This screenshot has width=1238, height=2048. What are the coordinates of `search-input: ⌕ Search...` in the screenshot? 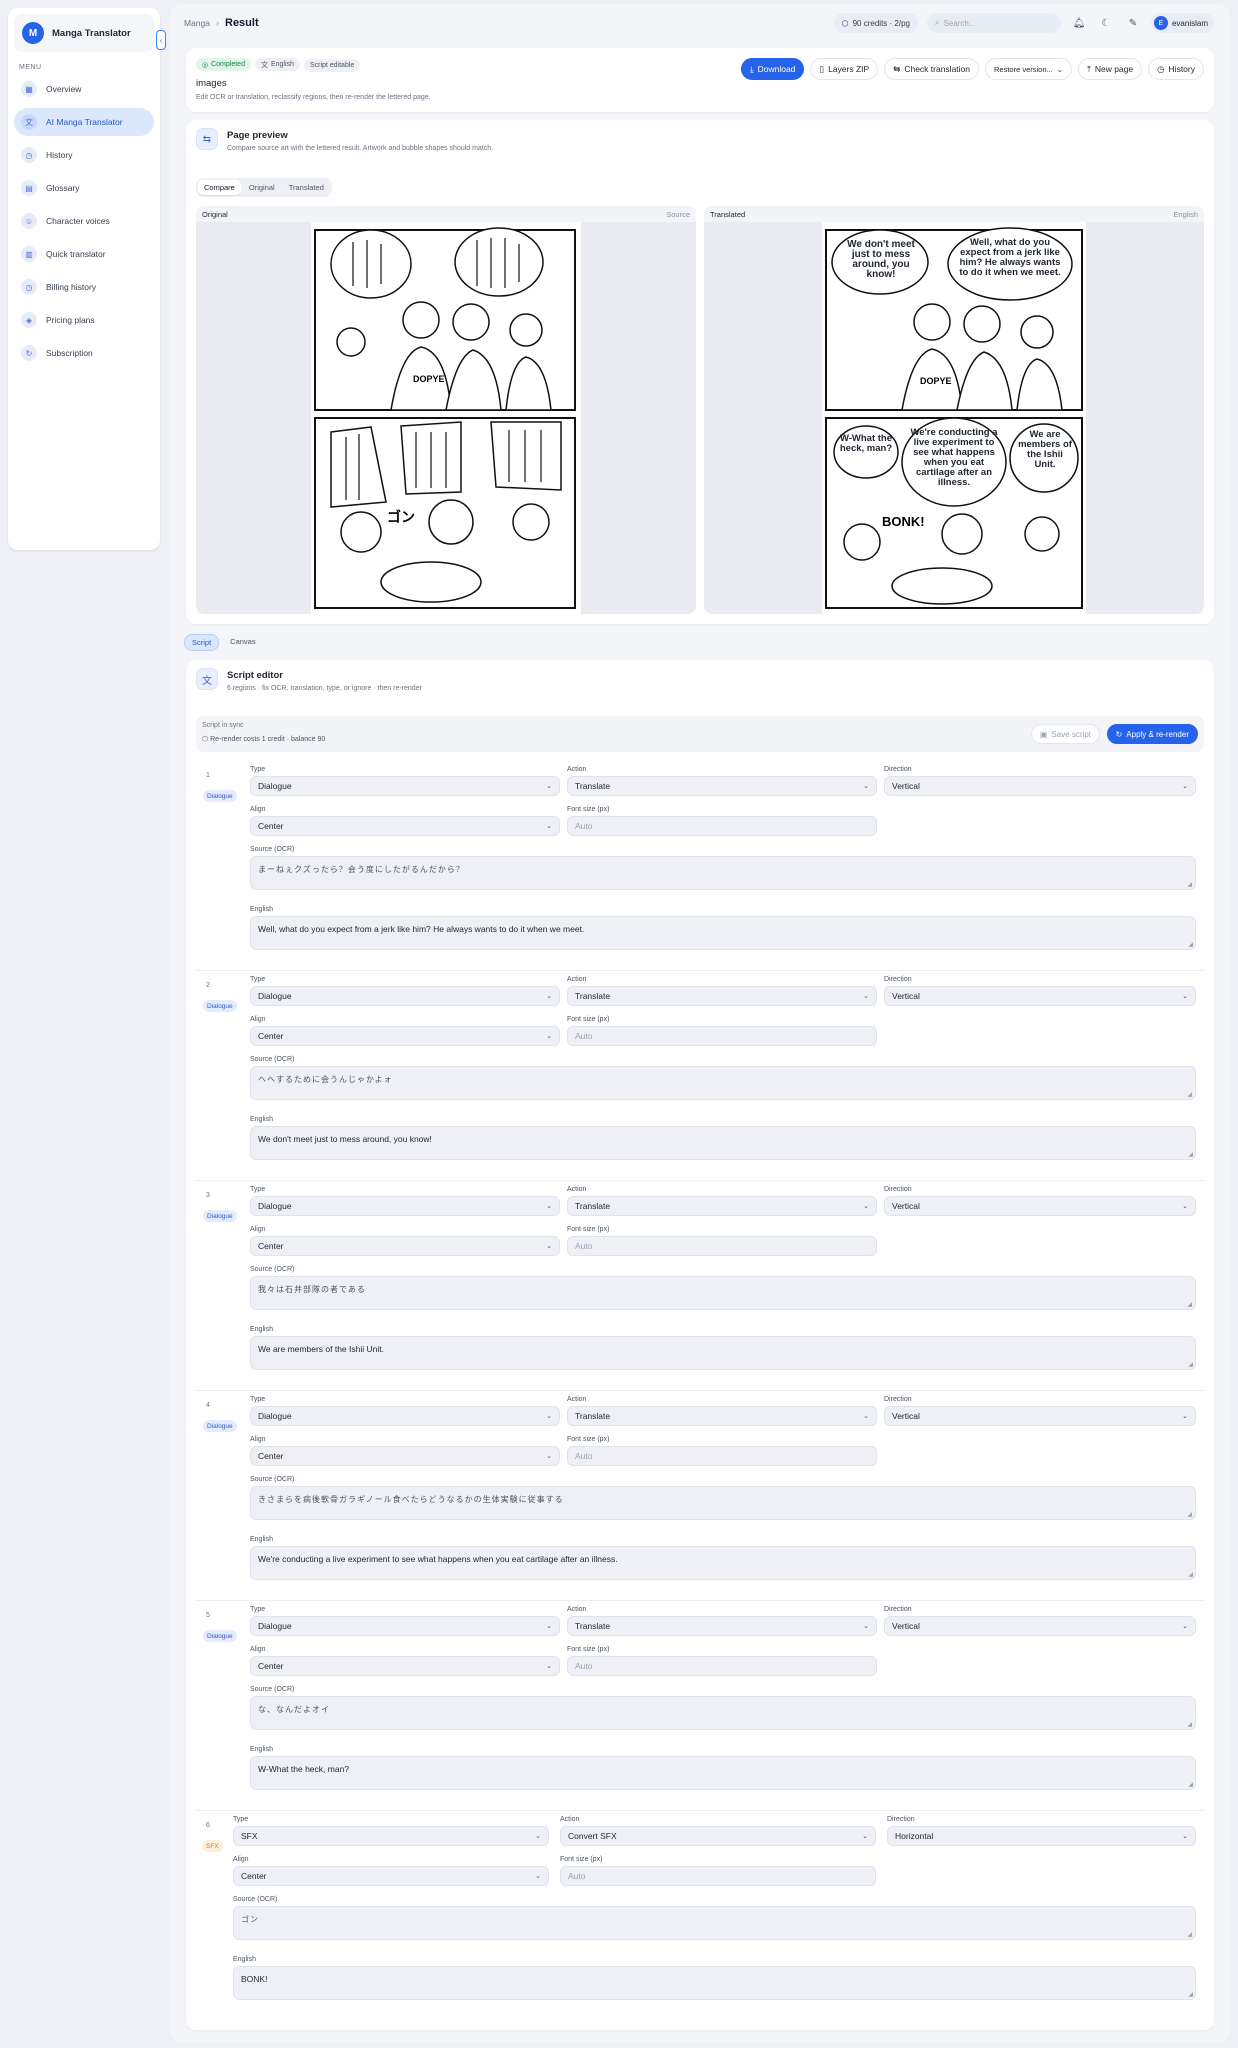 It's located at (993, 23).